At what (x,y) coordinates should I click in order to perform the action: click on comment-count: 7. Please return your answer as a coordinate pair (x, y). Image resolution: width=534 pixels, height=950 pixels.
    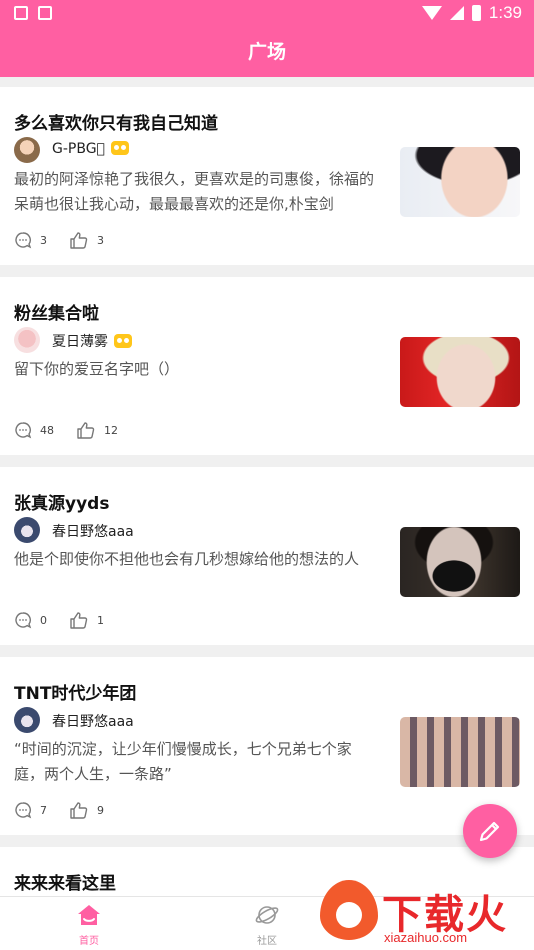
    Looking at the image, I should click on (30, 810).